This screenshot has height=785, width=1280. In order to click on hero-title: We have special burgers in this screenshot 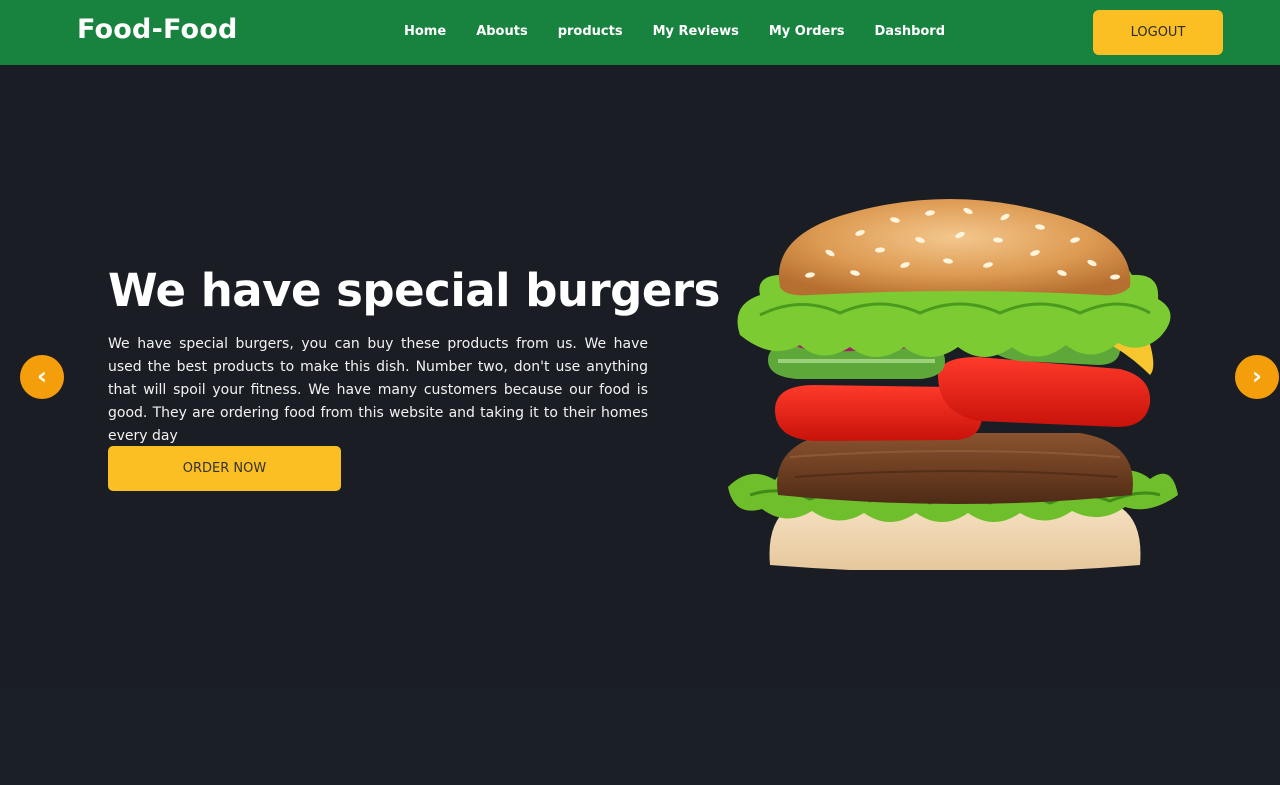, I will do `click(414, 290)`.